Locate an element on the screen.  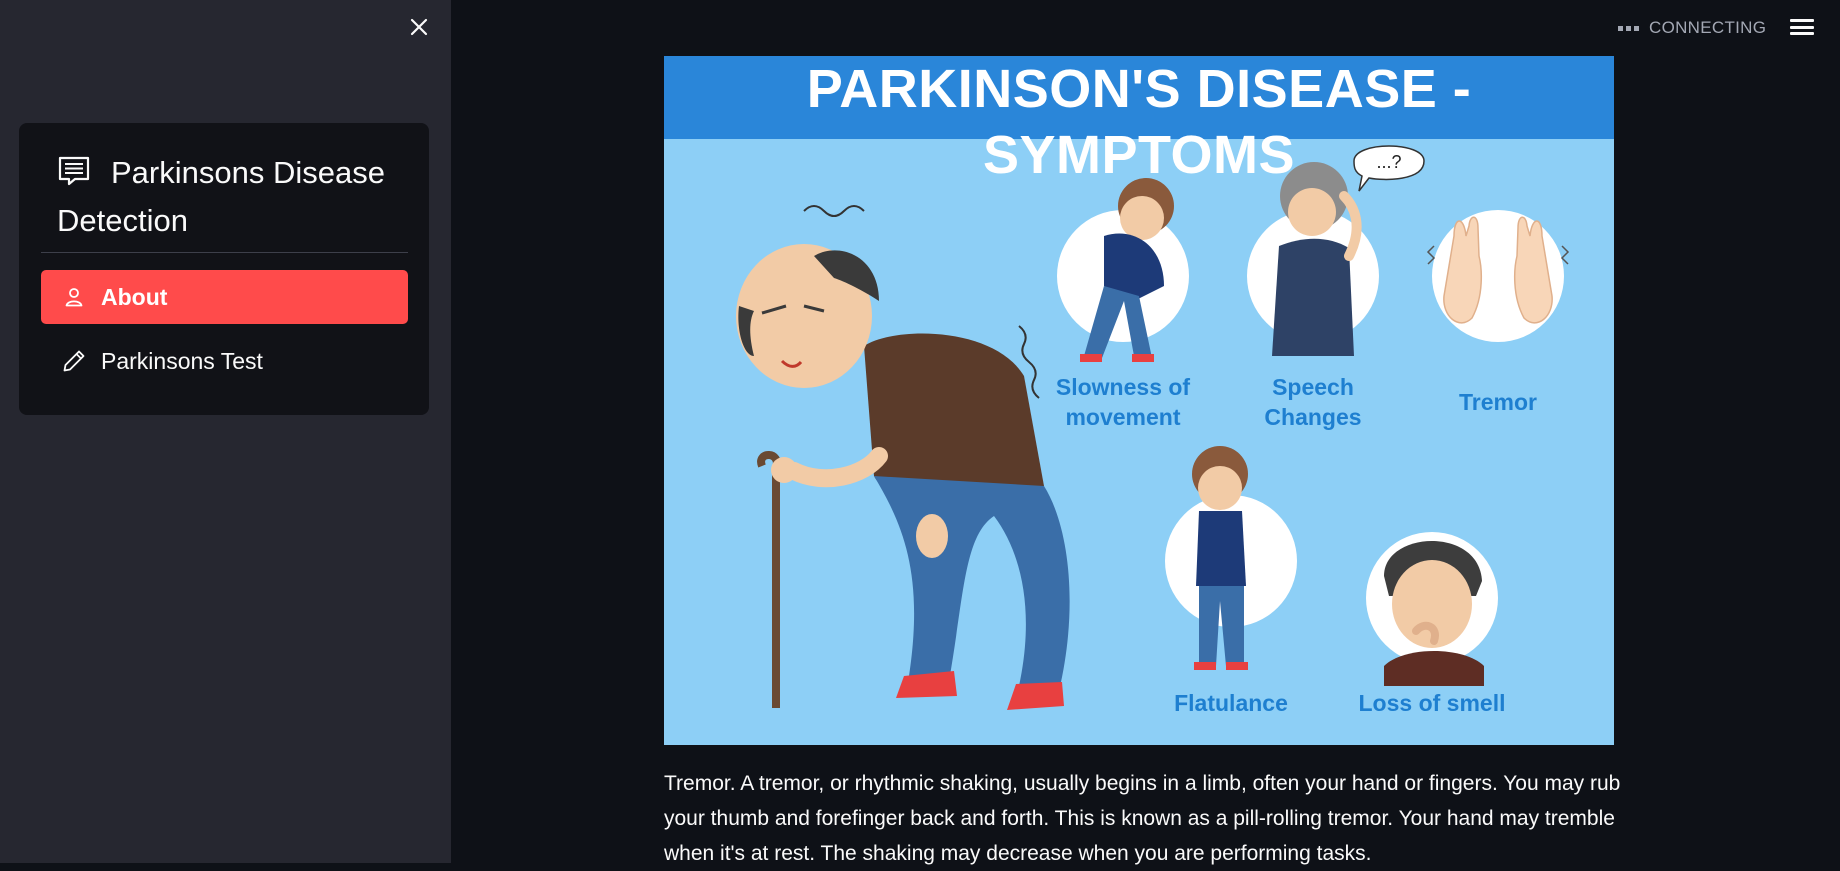
speech-bubble-text: ...? is located at coordinates (1388, 162).